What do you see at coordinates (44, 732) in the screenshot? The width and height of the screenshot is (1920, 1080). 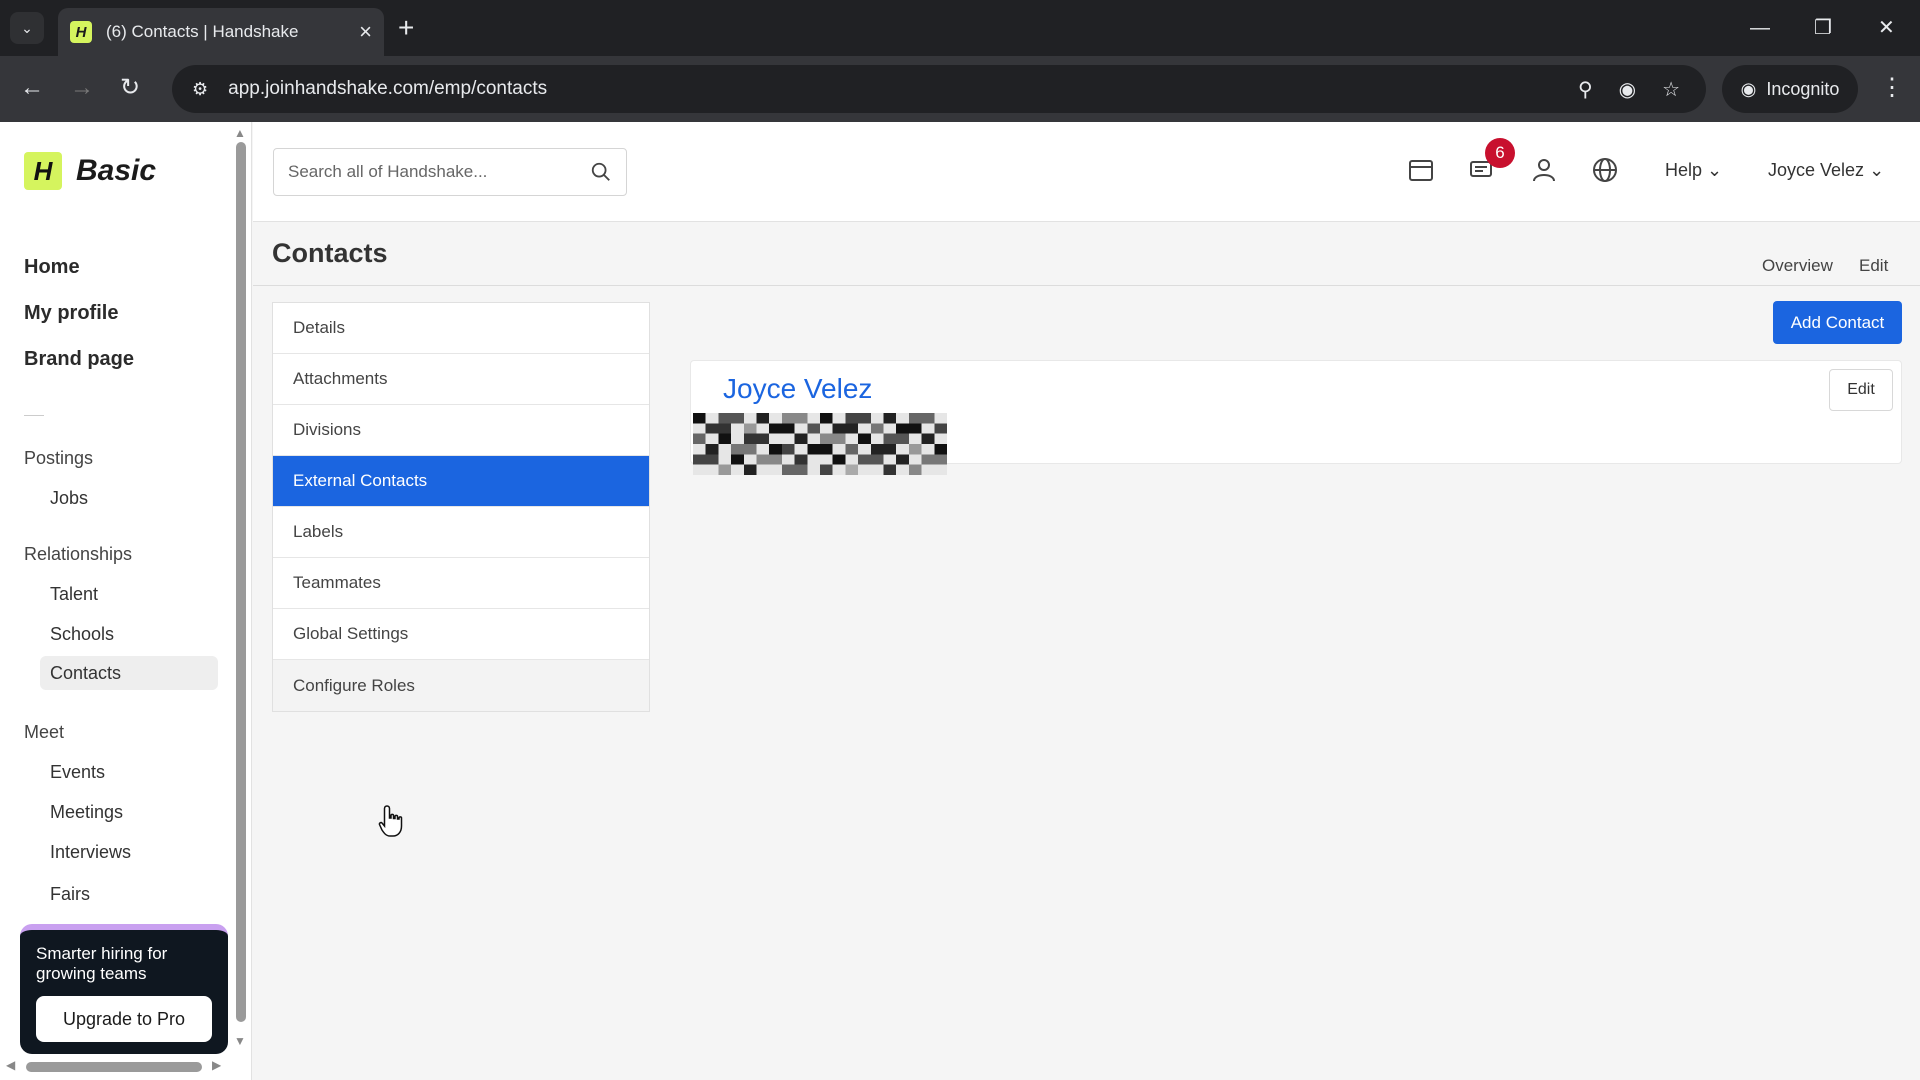 I see `sidebar-section-meet: Meet` at bounding box center [44, 732].